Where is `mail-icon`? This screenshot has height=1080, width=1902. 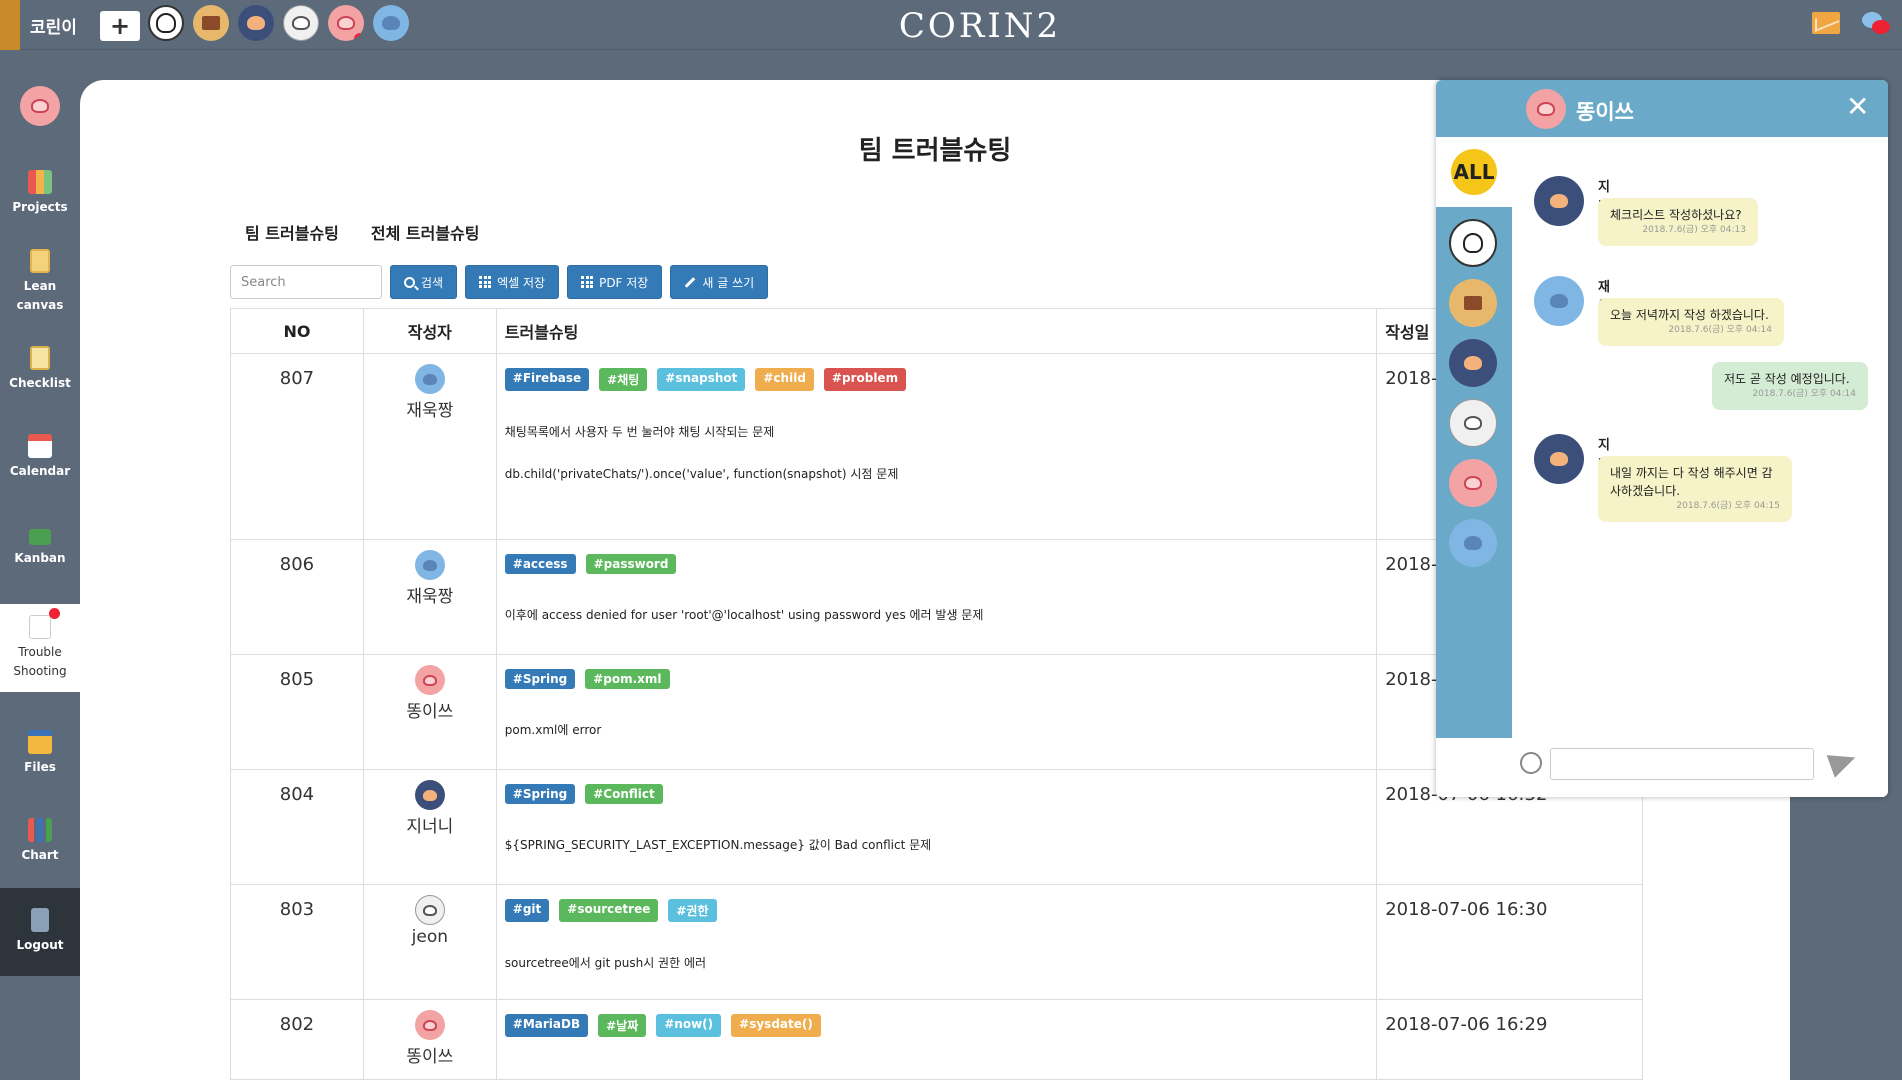
mail-icon is located at coordinates (1826, 23).